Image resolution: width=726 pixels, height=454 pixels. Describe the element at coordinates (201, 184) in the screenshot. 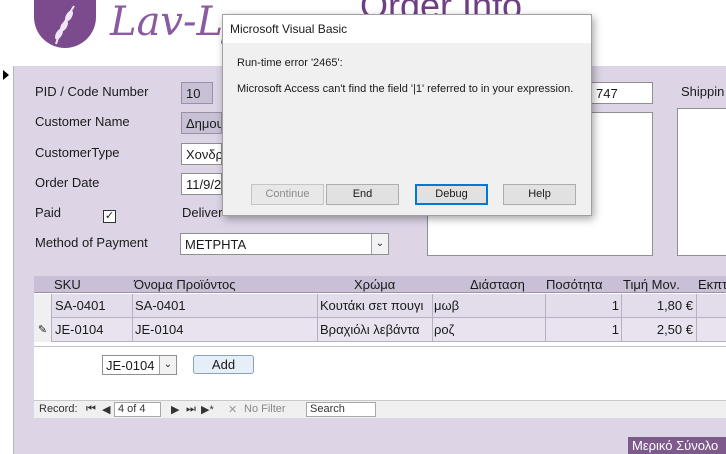

I see `order-date-field: 11/9/20` at that location.